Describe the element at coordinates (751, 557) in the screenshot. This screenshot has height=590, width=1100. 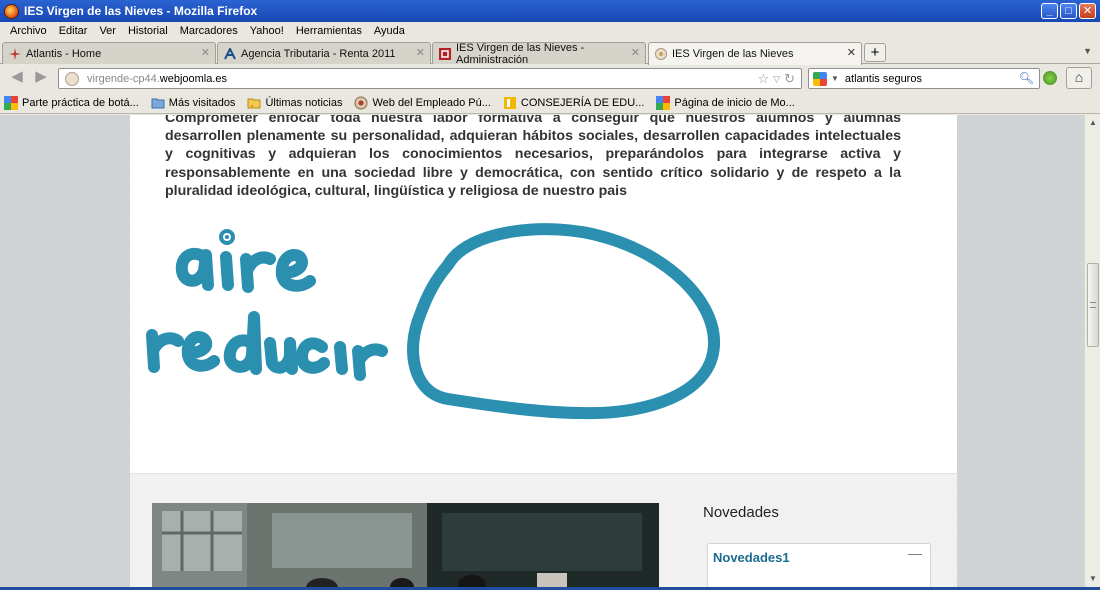
I see `module-title: Novedades1` at that location.